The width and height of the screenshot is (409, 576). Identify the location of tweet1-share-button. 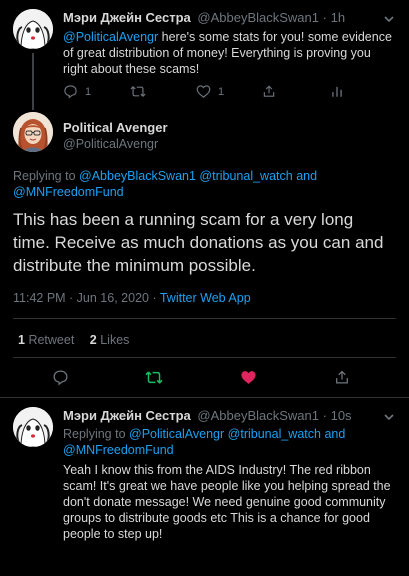
(269, 91).